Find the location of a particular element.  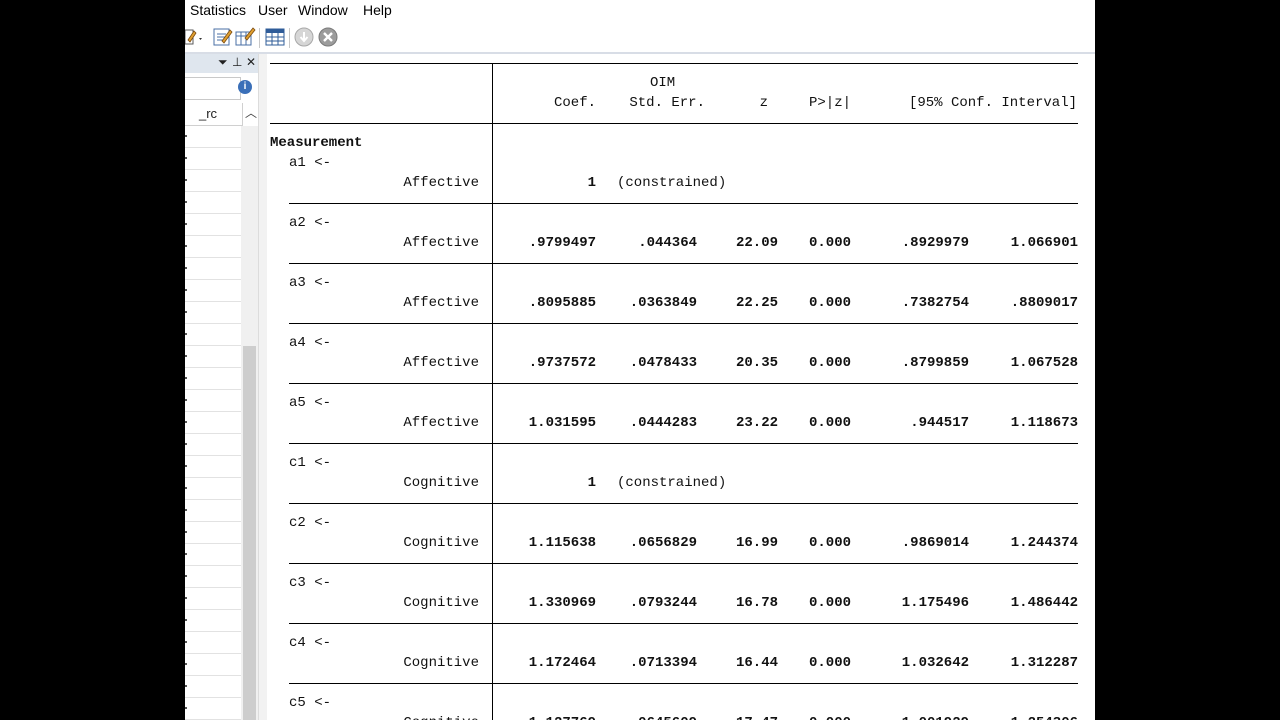

cell-ci-upper: 1.312287 is located at coordinates (1044, 663).